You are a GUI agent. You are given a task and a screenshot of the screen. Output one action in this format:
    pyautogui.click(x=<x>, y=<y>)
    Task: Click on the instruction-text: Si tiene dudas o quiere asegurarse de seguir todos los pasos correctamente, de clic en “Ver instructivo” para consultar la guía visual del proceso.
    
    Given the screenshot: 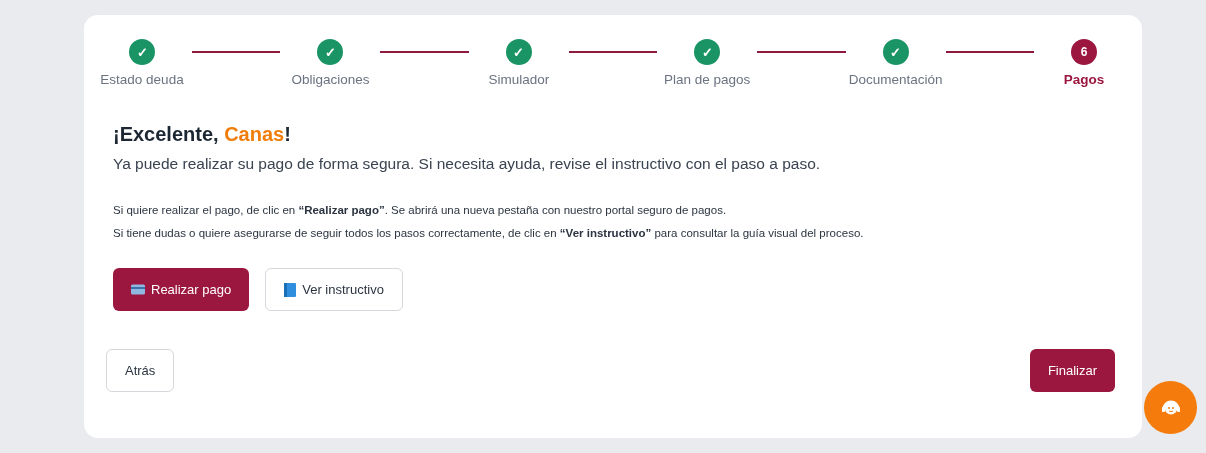 What is the action you would take?
    pyautogui.click(x=489, y=233)
    